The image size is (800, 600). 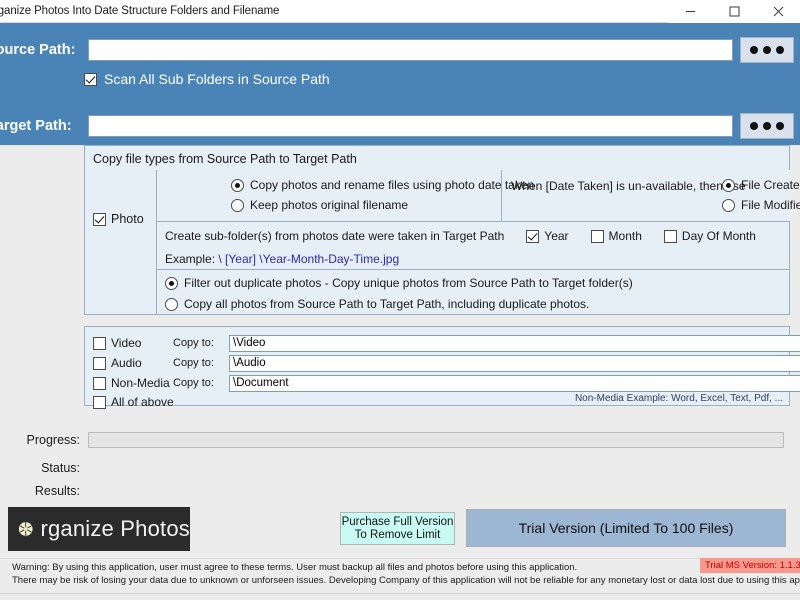 I want to click on photo-label: Photo, so click(x=127, y=219).